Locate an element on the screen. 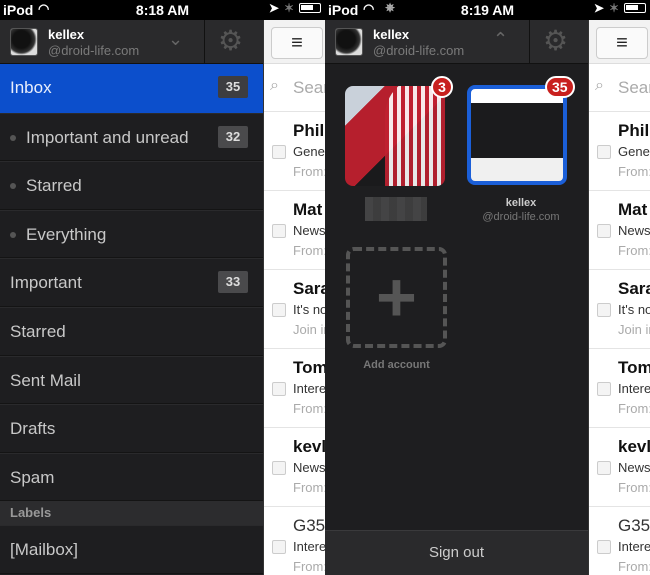  account-name: kellex is located at coordinates (391, 34).